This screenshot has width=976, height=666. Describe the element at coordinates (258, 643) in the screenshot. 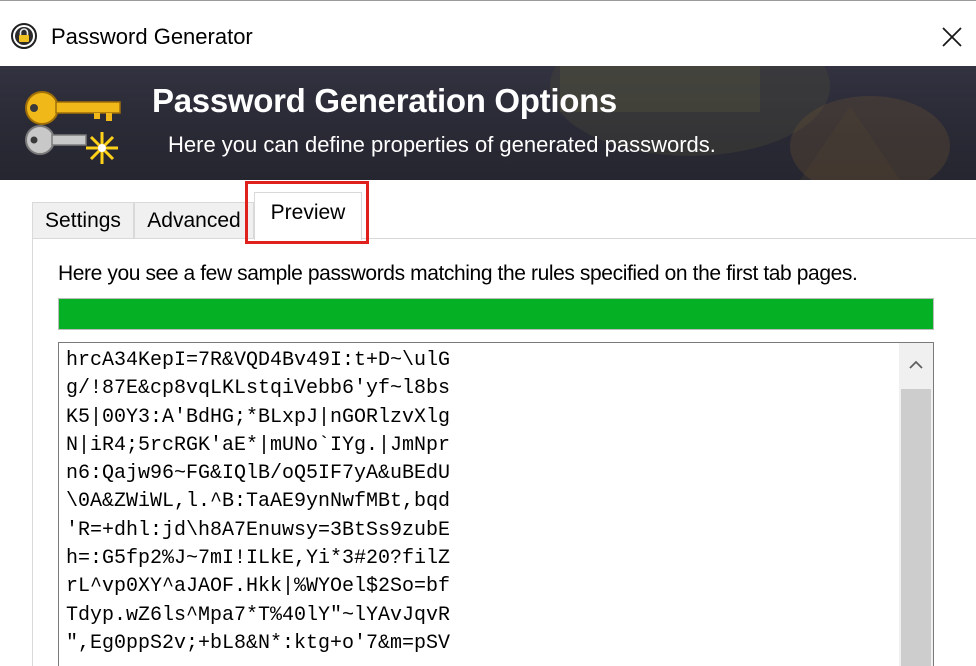

I see `password-line: ",Eg0ppS2v;+bL8&N*:ktg+o'7&m=pSV` at that location.